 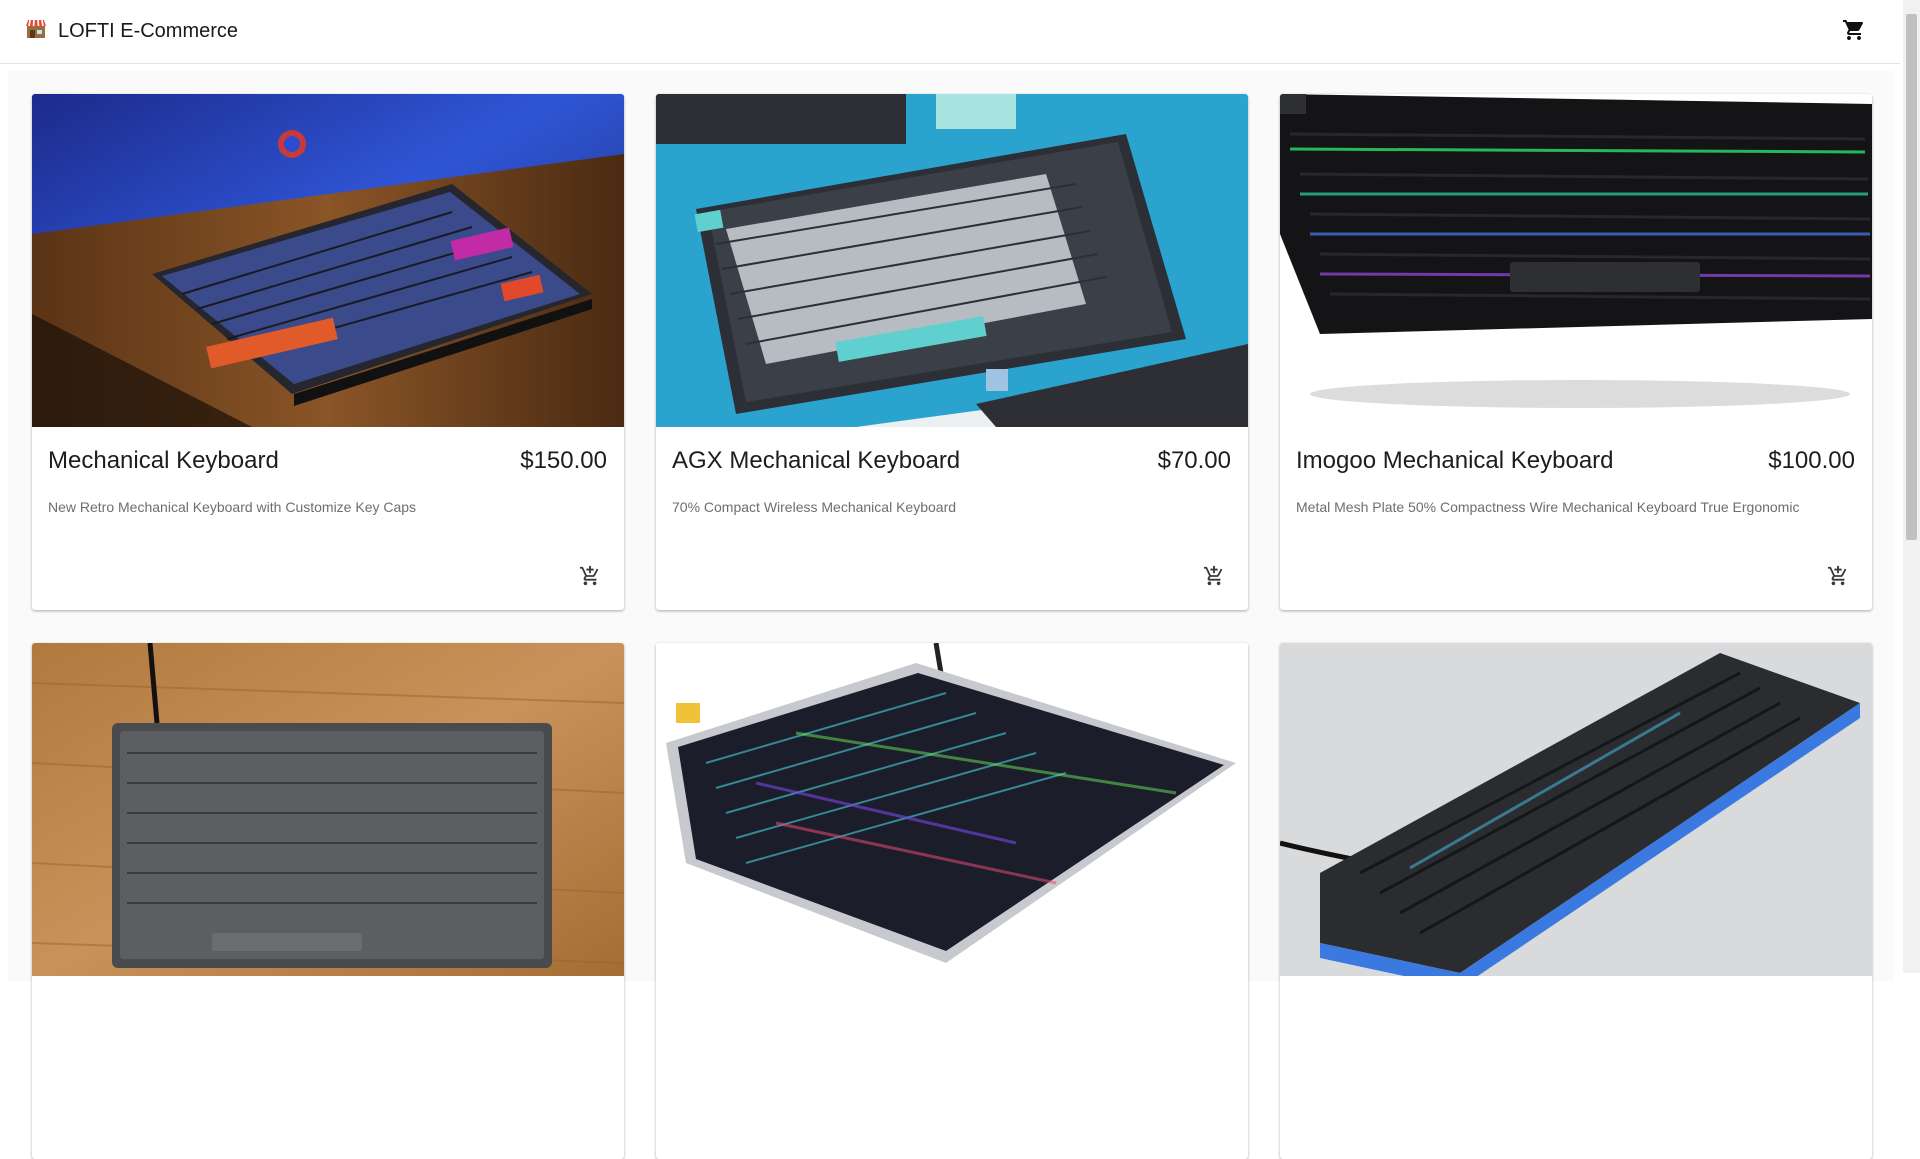 What do you see at coordinates (816, 460) in the screenshot?
I see `product-name: AGX Mechanical Keyboard` at bounding box center [816, 460].